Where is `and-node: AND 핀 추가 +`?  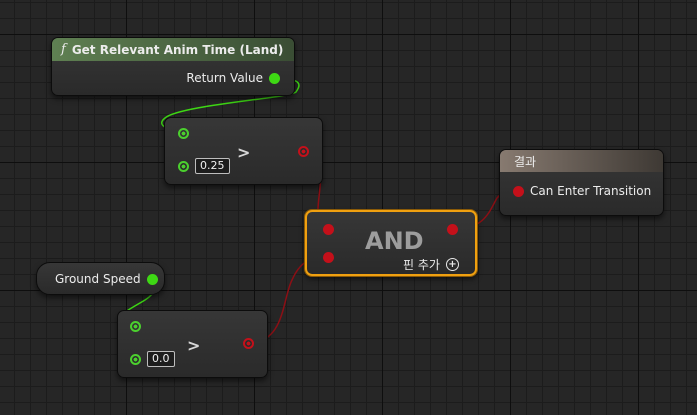
and-node: AND 핀 추가 + is located at coordinates (391, 243).